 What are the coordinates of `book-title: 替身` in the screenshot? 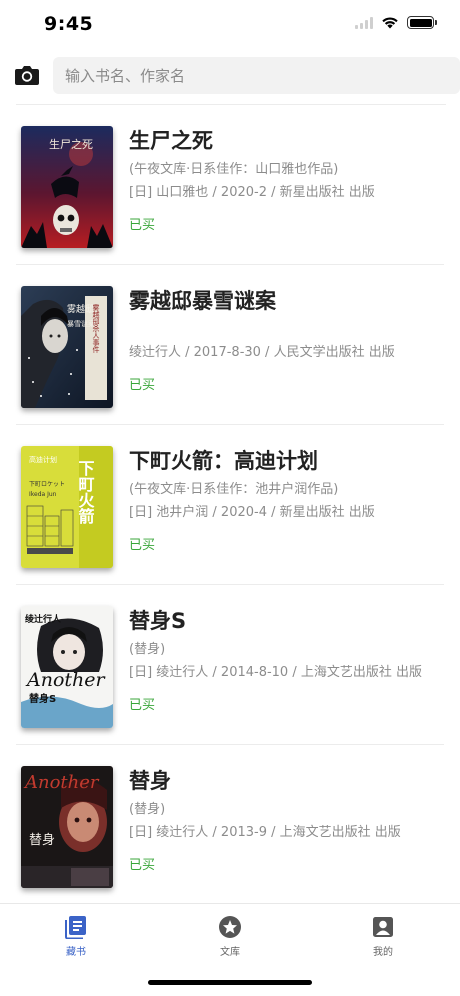 It's located at (150, 780).